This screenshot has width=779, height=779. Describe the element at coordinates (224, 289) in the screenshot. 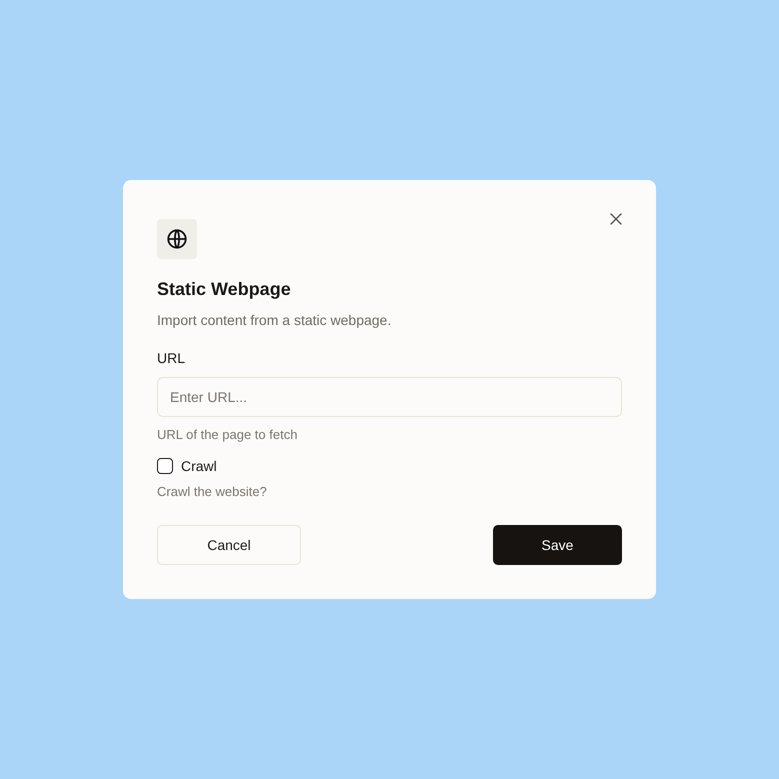

I see `dialog-title: Static Webpage` at that location.